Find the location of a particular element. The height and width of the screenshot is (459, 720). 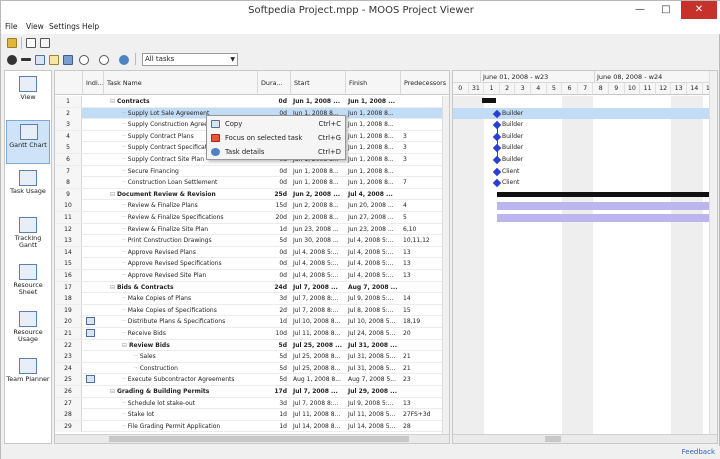

context-menu-copy: Copy Ctrl+C is located at coordinates (276, 124).